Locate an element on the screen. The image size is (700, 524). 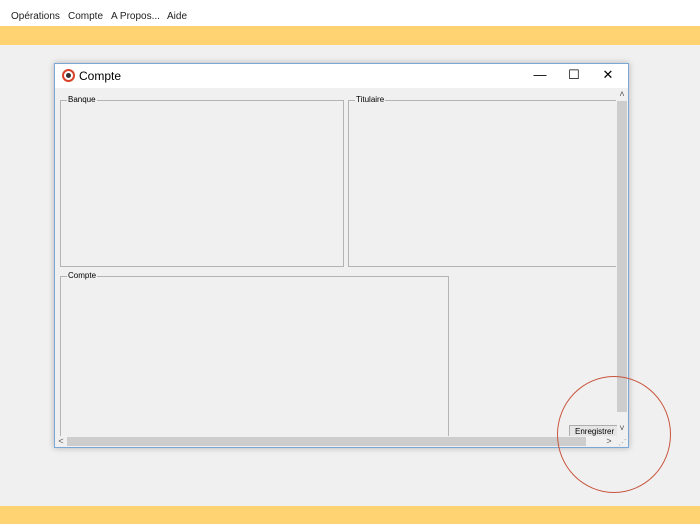
compte-group-label: Compte is located at coordinates (82, 276).